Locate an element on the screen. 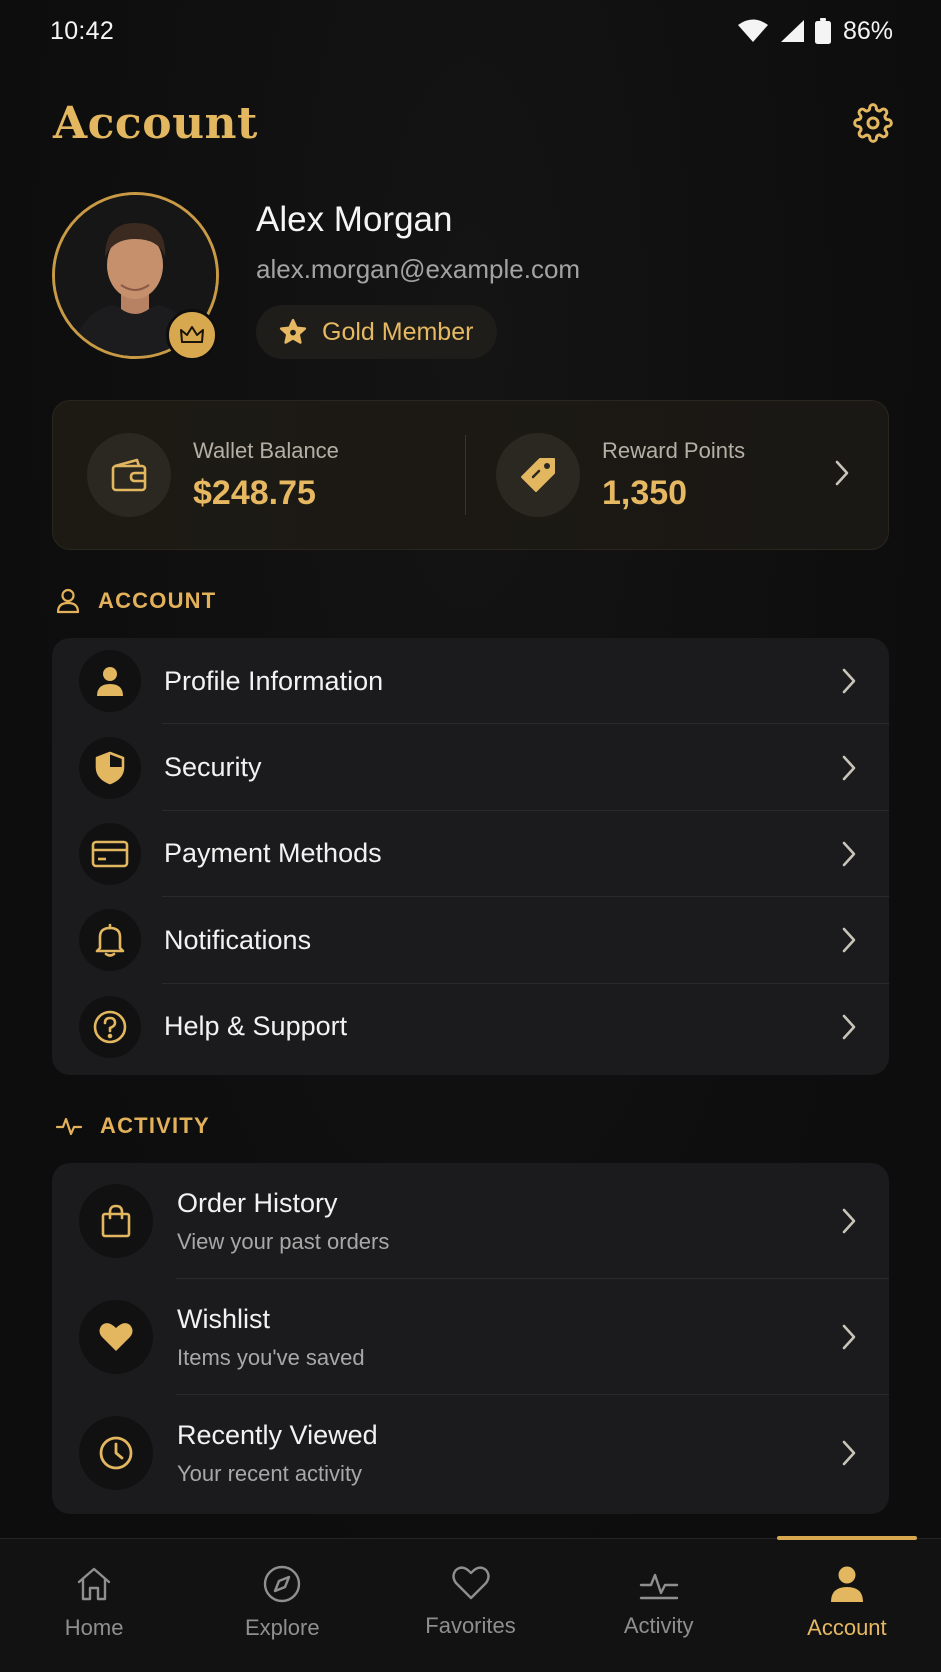 The height and width of the screenshot is (1672, 941). membership-label: Gold Member is located at coordinates (398, 331).